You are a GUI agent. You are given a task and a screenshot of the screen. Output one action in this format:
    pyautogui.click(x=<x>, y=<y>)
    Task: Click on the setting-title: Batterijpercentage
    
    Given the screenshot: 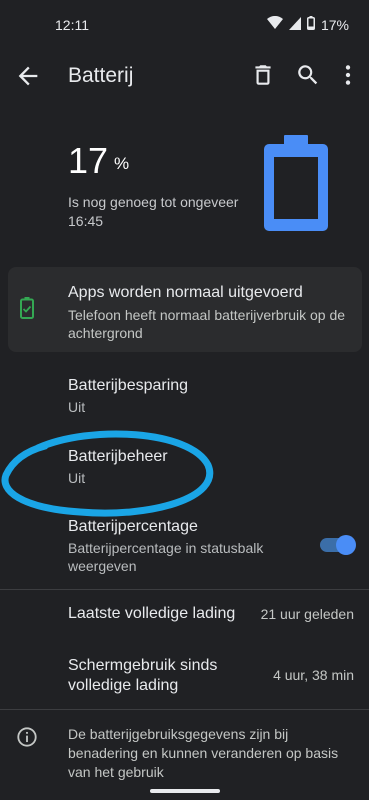 What is the action you would take?
    pyautogui.click(x=133, y=526)
    